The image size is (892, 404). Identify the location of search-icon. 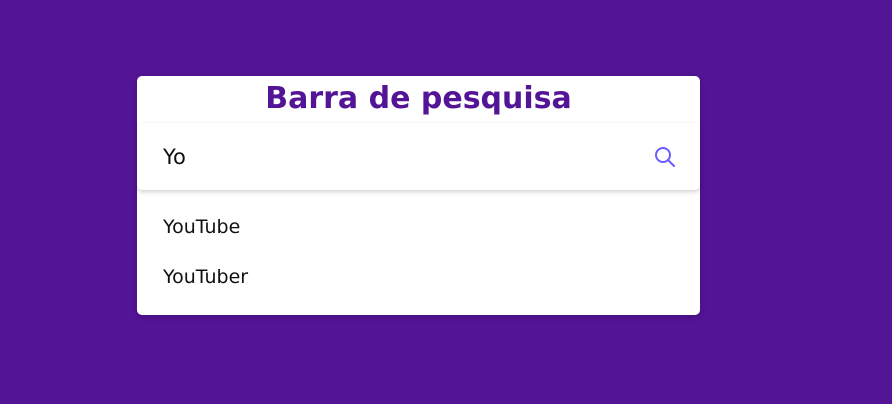
(665, 157).